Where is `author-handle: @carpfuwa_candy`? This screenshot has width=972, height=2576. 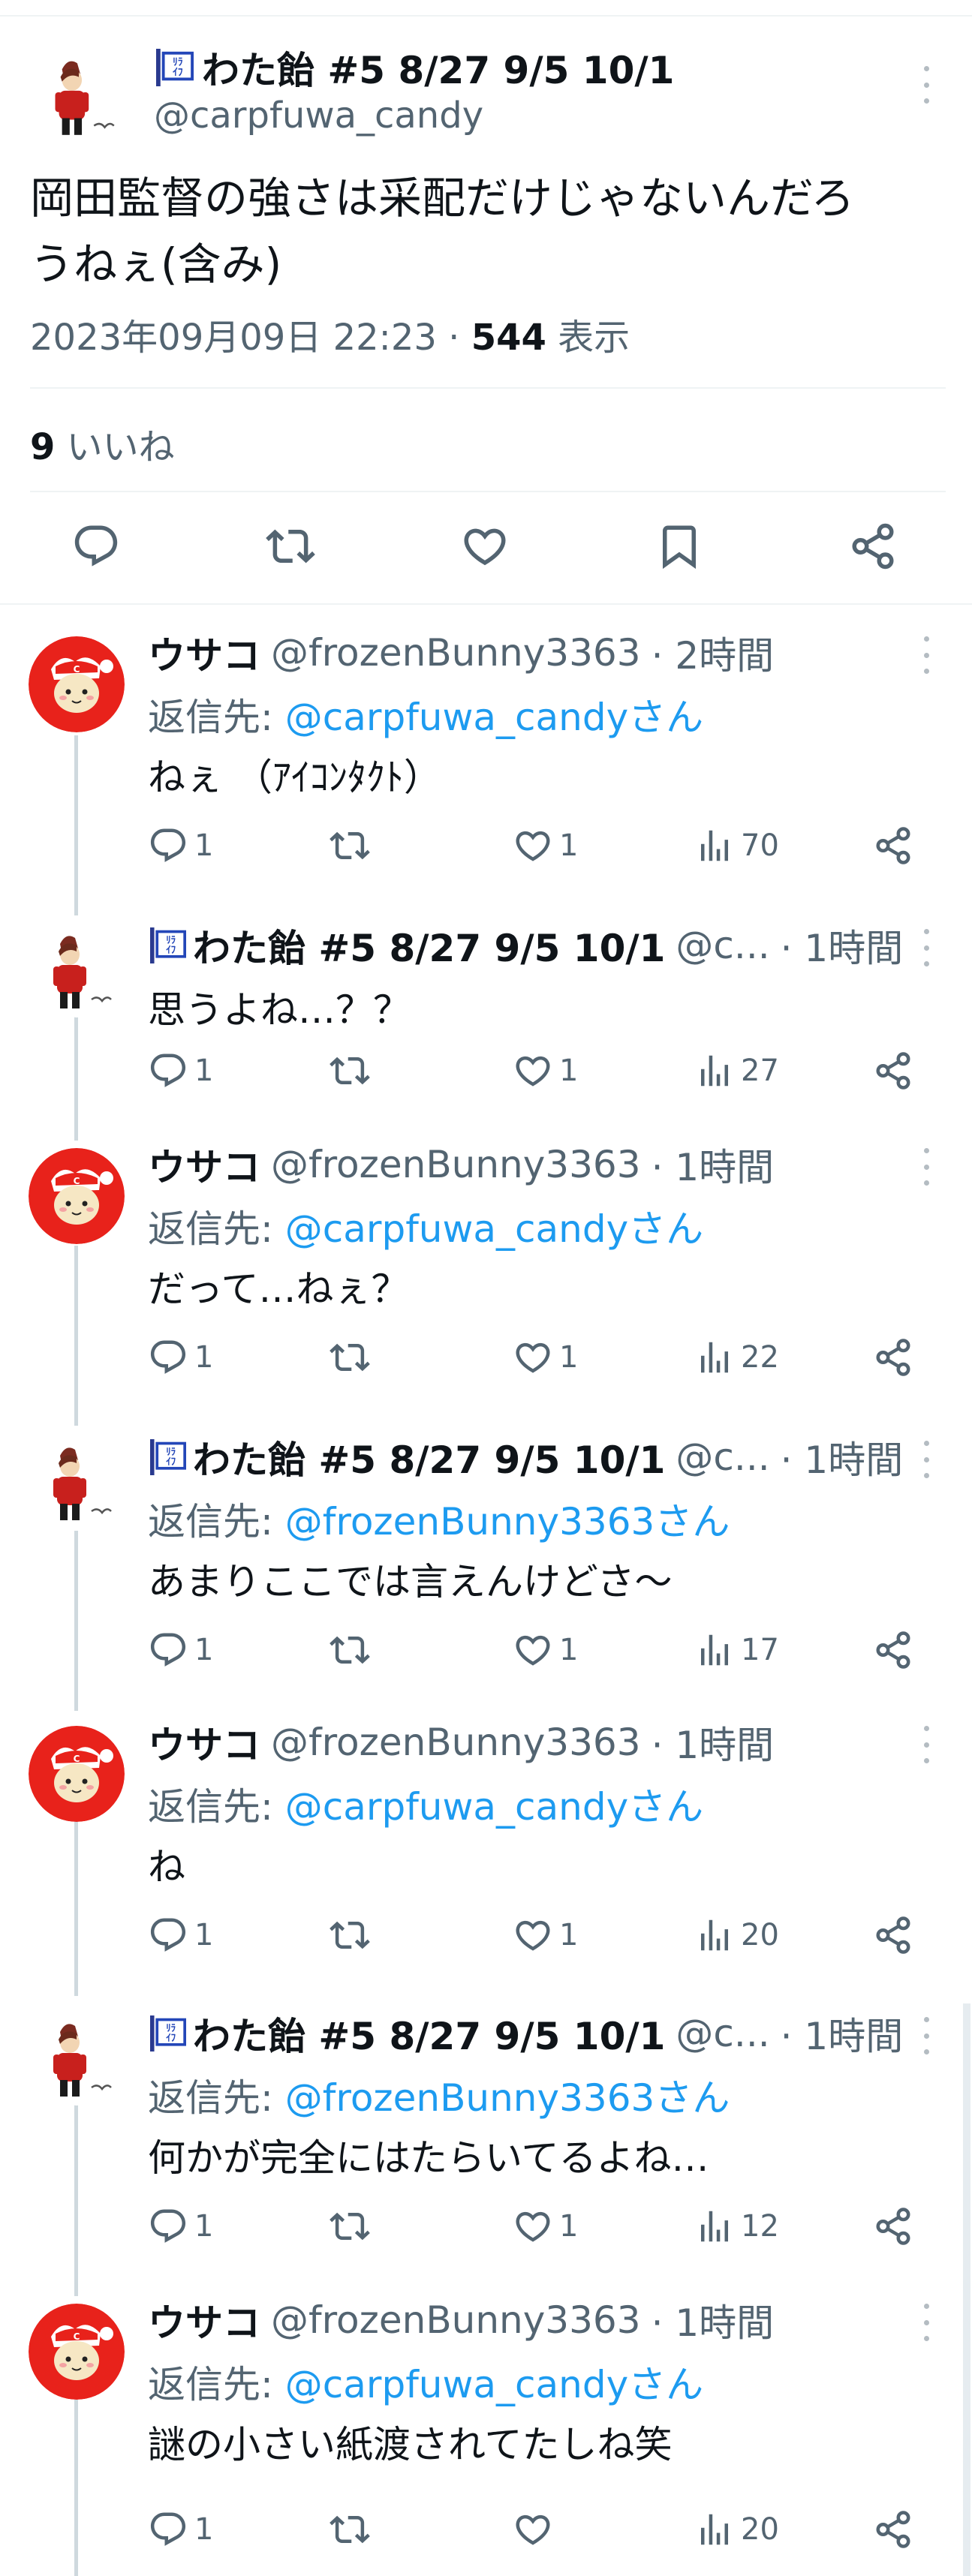
author-handle: @carpfuwa_candy is located at coordinates (319, 116).